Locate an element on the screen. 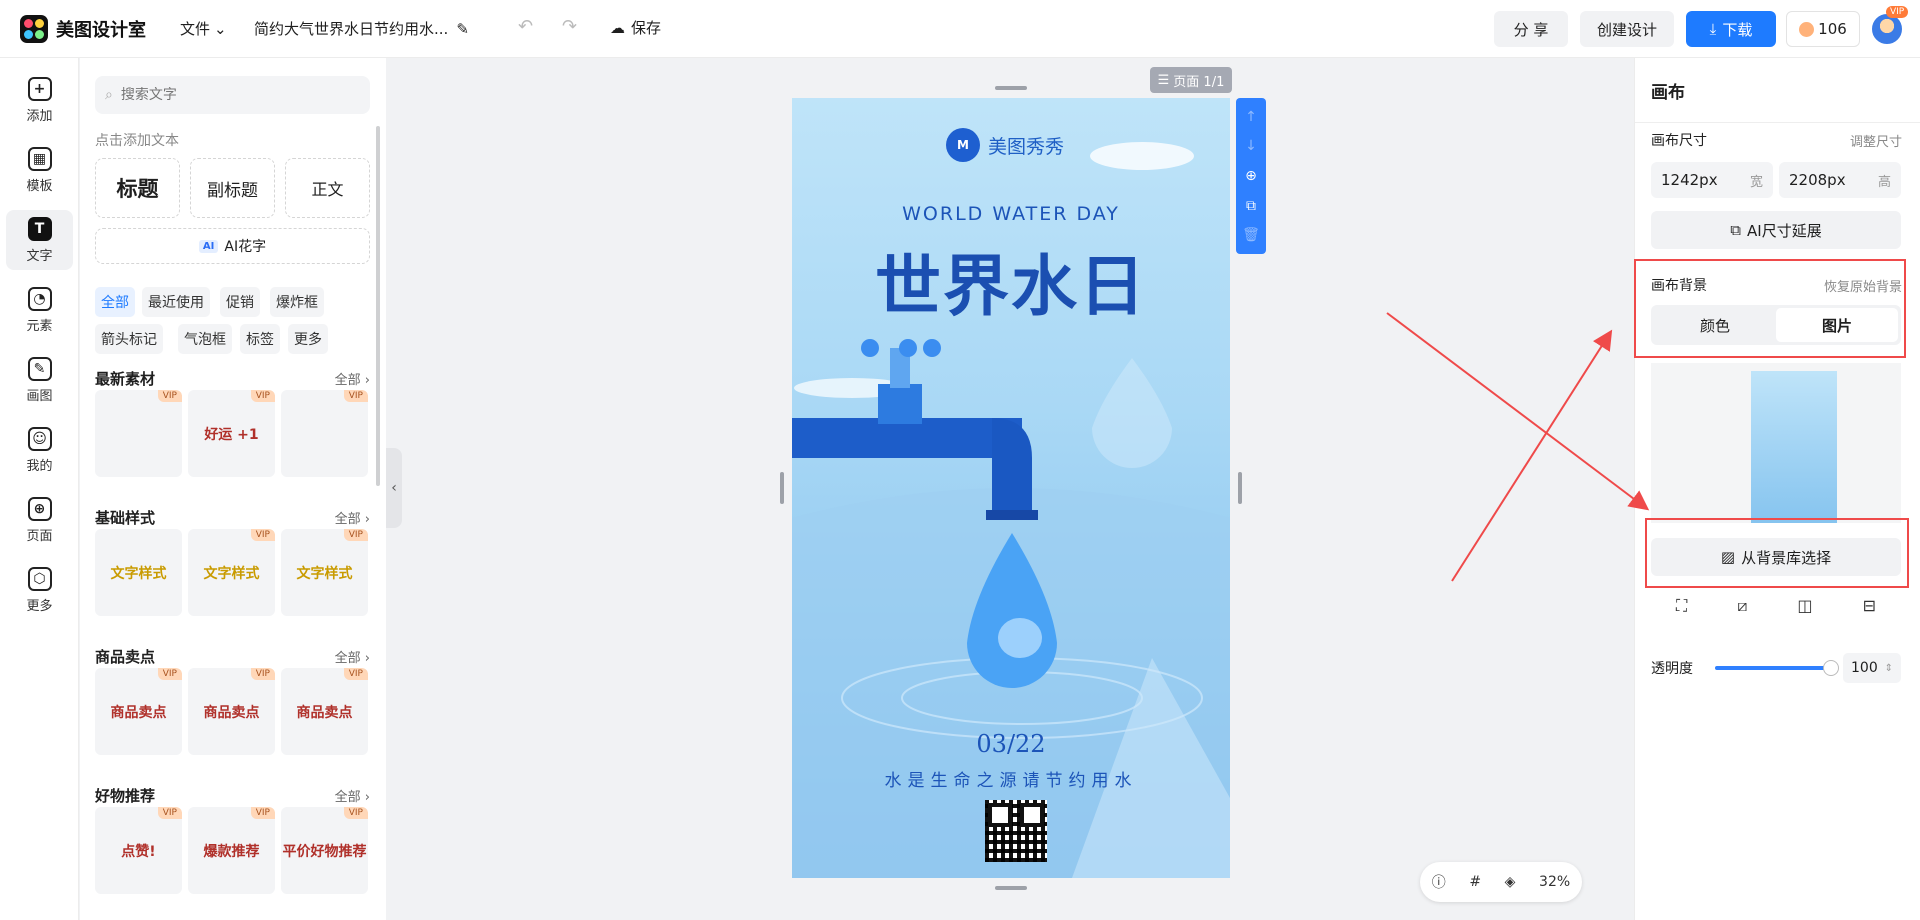 This screenshot has height=920, width=1920. asset-tile: 爆款推荐 VIP is located at coordinates (231, 850).